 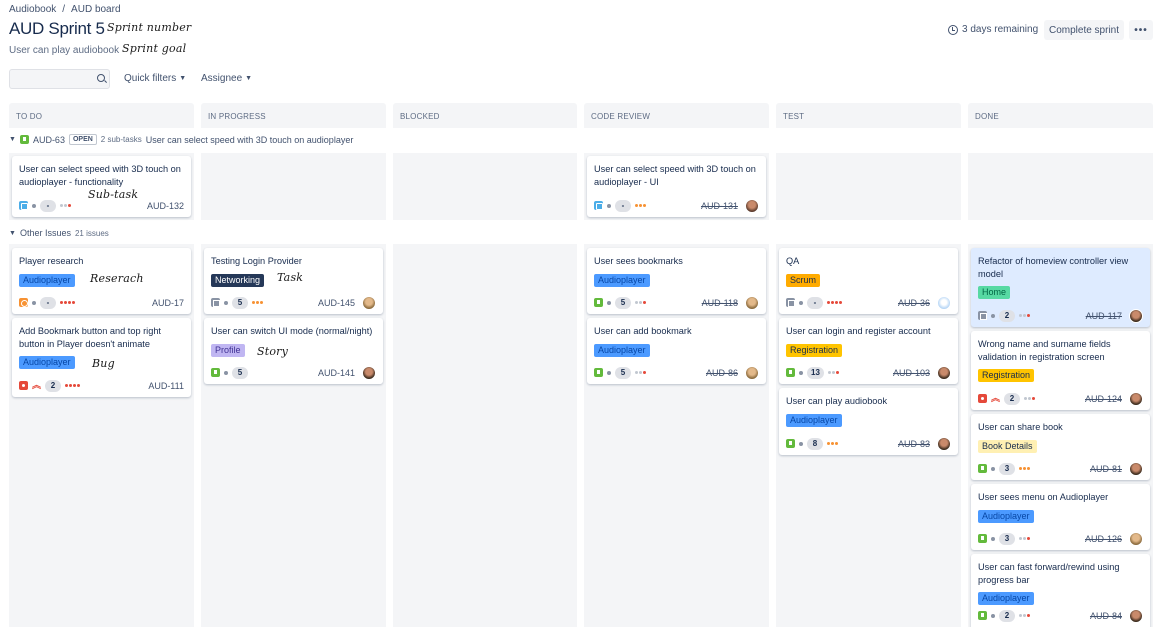 I want to click on assignee-dropdown: Assignee ▼, so click(x=226, y=78).